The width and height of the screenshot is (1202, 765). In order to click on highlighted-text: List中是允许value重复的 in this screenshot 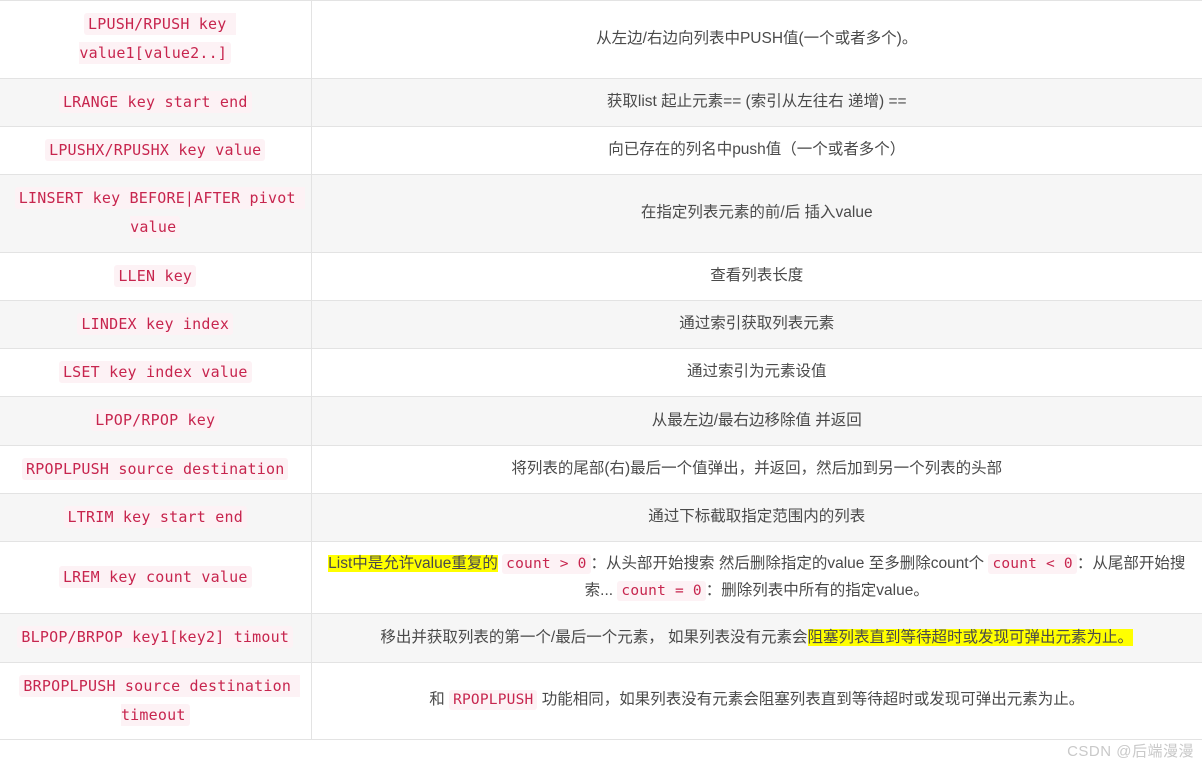, I will do `click(413, 563)`.